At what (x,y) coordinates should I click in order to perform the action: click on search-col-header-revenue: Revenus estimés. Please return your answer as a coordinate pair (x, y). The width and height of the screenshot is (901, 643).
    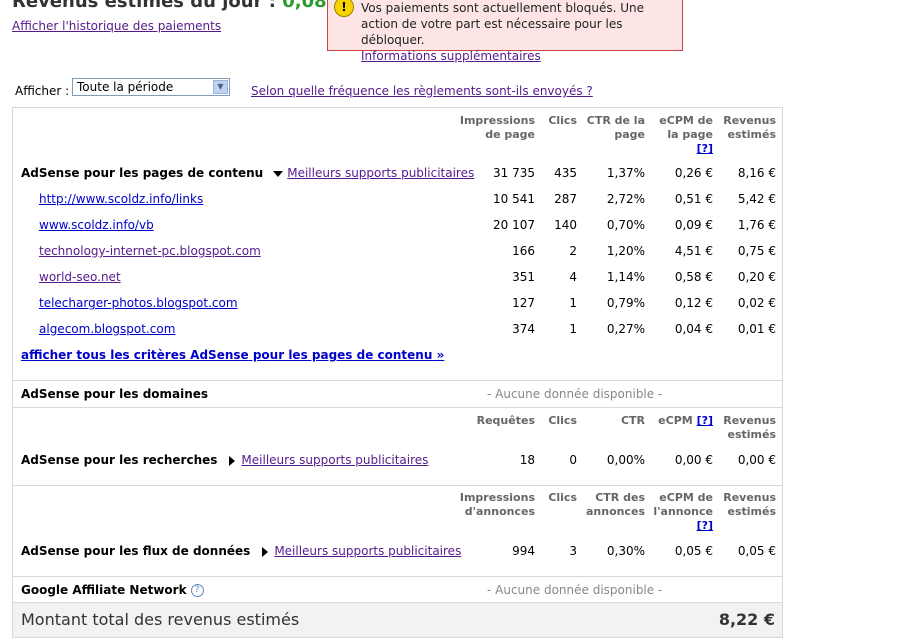
    Looking at the image, I should click on (749, 427).